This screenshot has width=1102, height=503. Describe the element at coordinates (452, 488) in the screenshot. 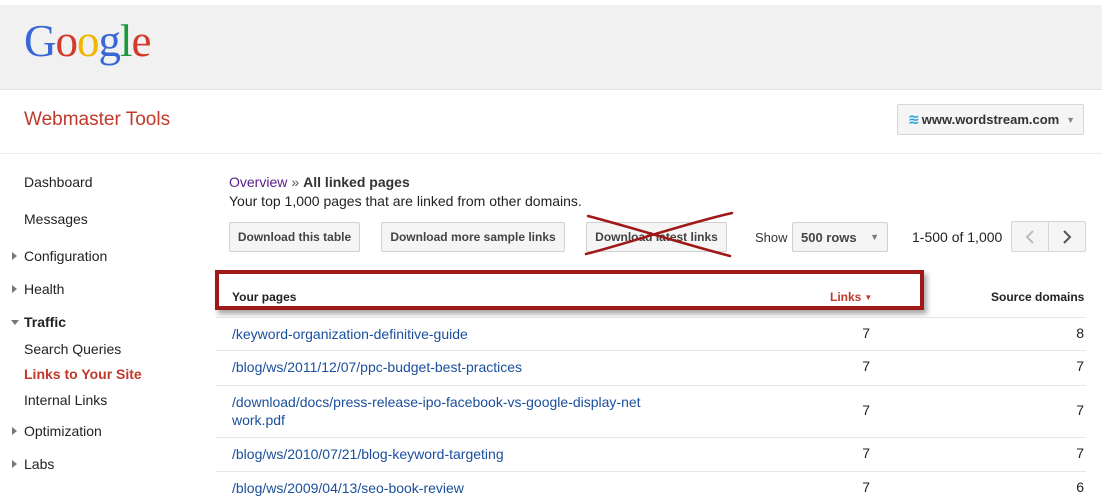

I see `page-link: /blog/ws/2009/04/13/seo-book-review` at that location.